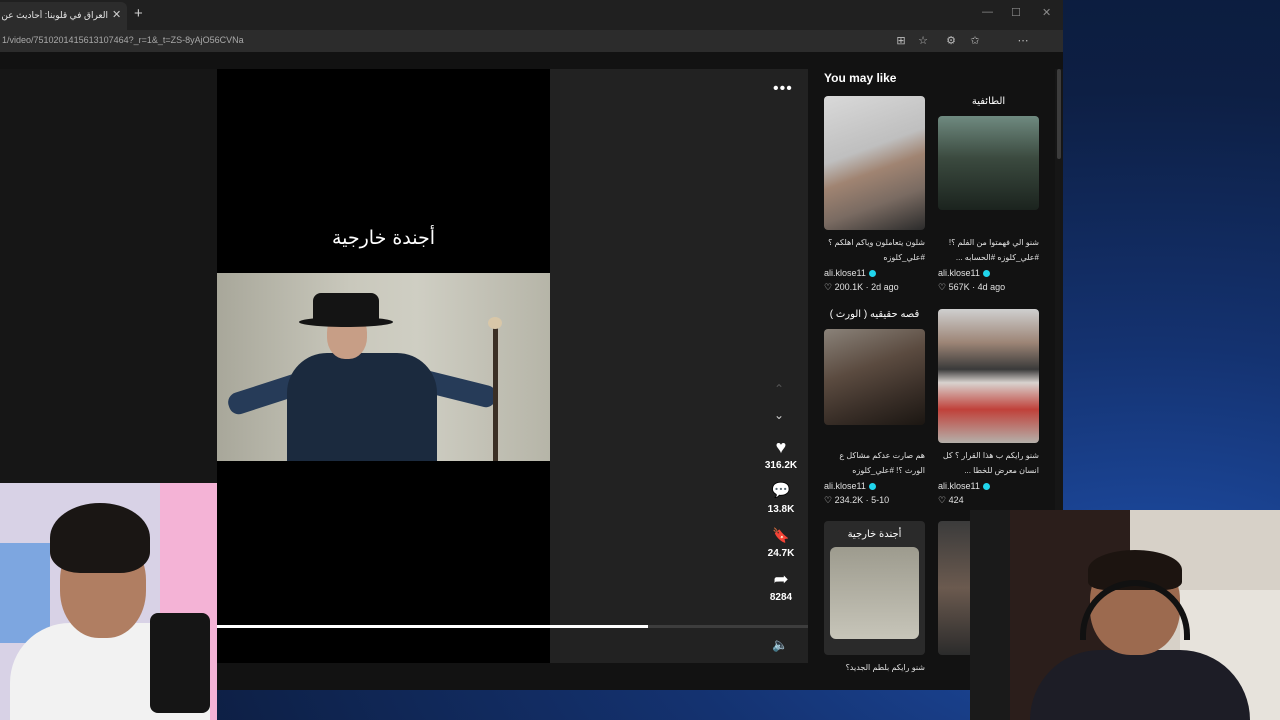 The width and height of the screenshot is (1280, 720). Describe the element at coordinates (991, 287) in the screenshot. I see `post-age: 4d ago` at that location.